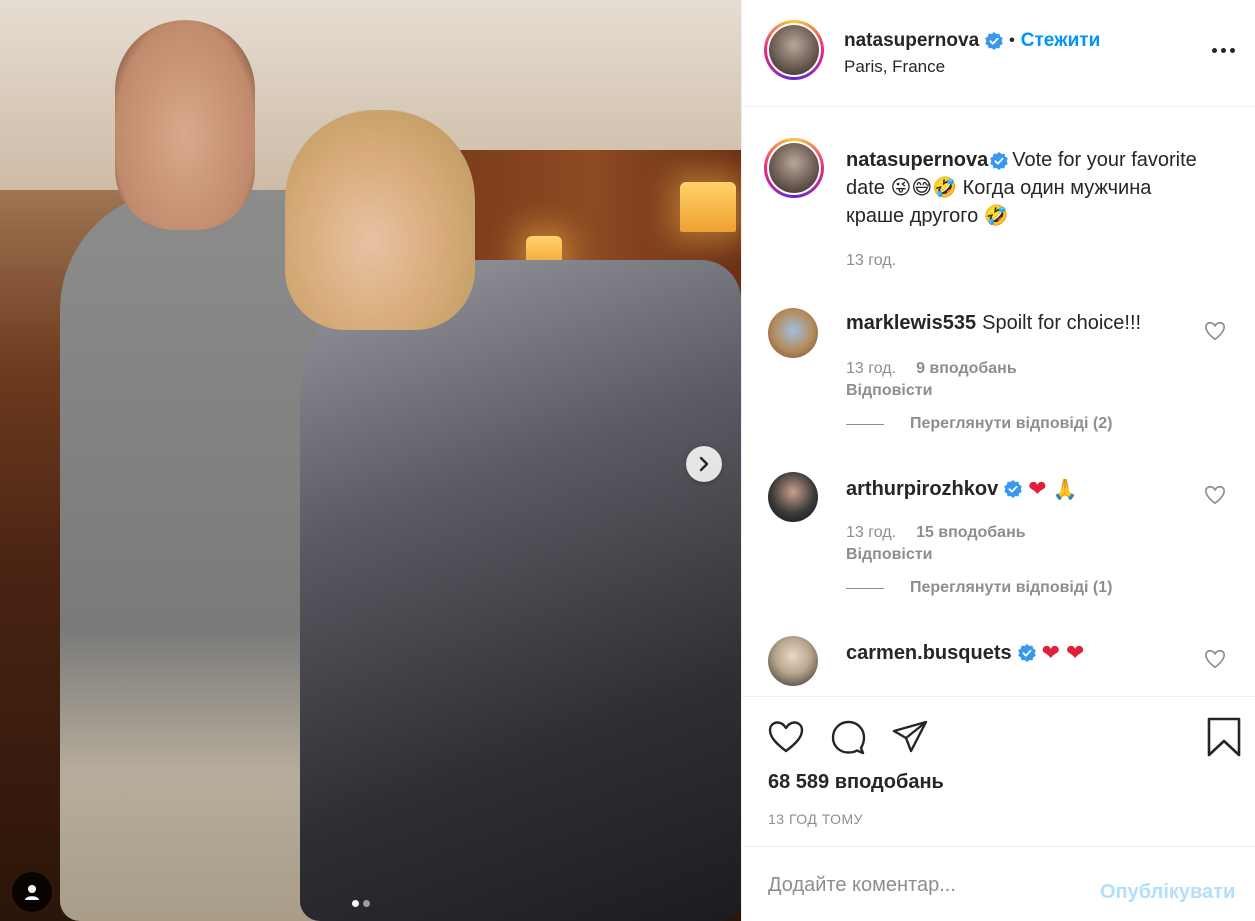 The height and width of the screenshot is (921, 1255). What do you see at coordinates (794, 50) in the screenshot?
I see `author-avatar` at bounding box center [794, 50].